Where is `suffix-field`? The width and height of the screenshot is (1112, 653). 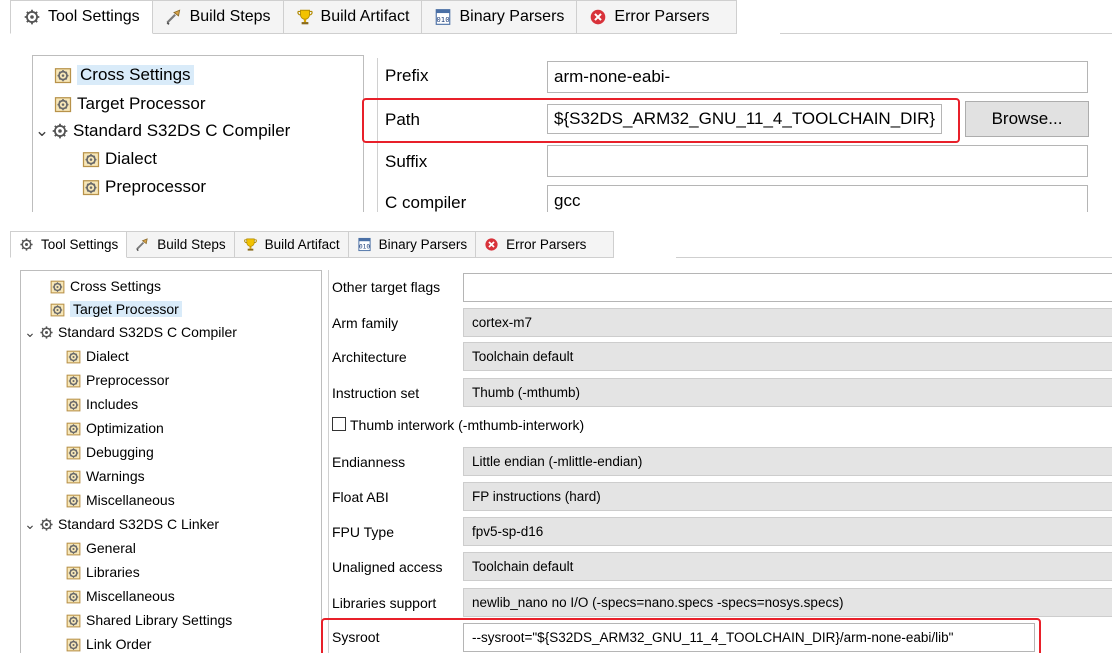
suffix-field is located at coordinates (817, 161).